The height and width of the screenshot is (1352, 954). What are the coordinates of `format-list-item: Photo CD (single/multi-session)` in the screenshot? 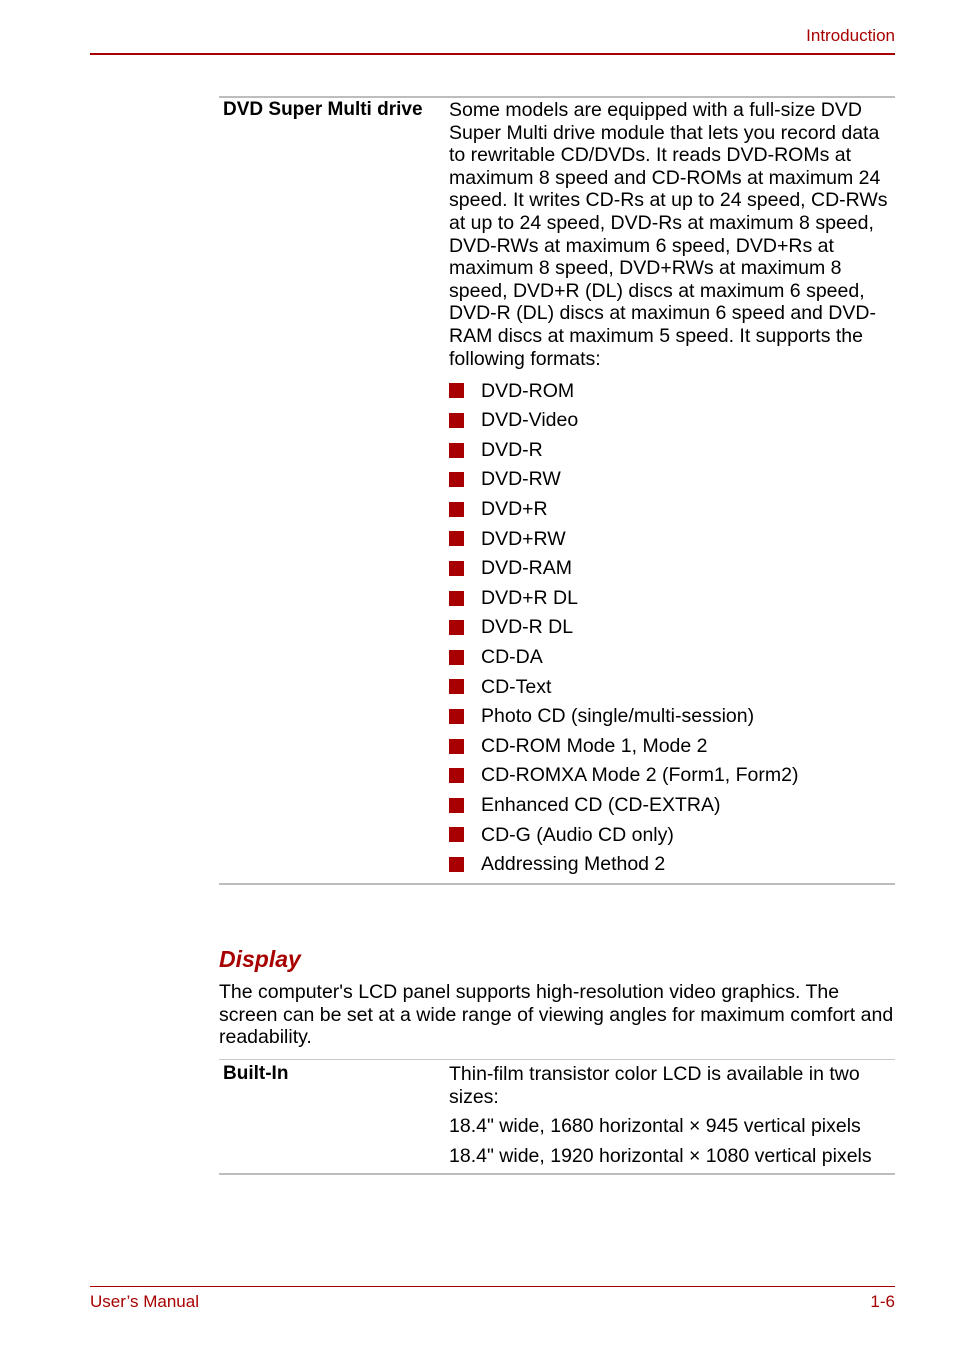 It's located at (672, 717).